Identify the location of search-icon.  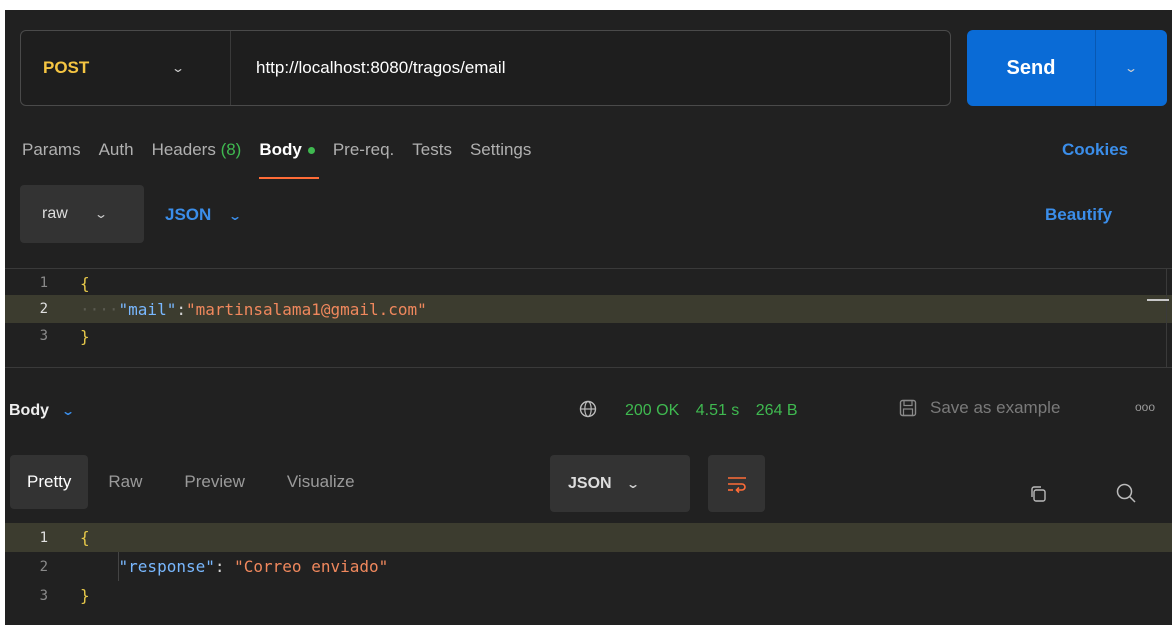
(1126, 493).